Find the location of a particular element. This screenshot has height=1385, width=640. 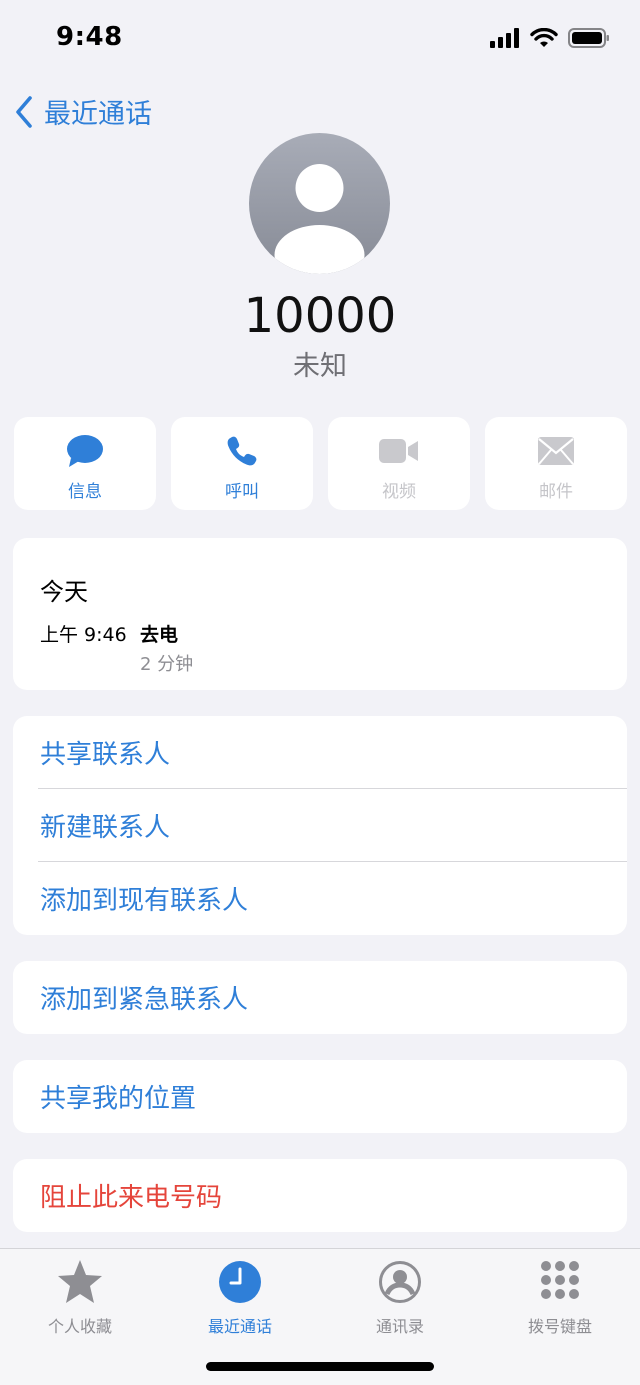

status-bar: 9:48 is located at coordinates (320, 40).